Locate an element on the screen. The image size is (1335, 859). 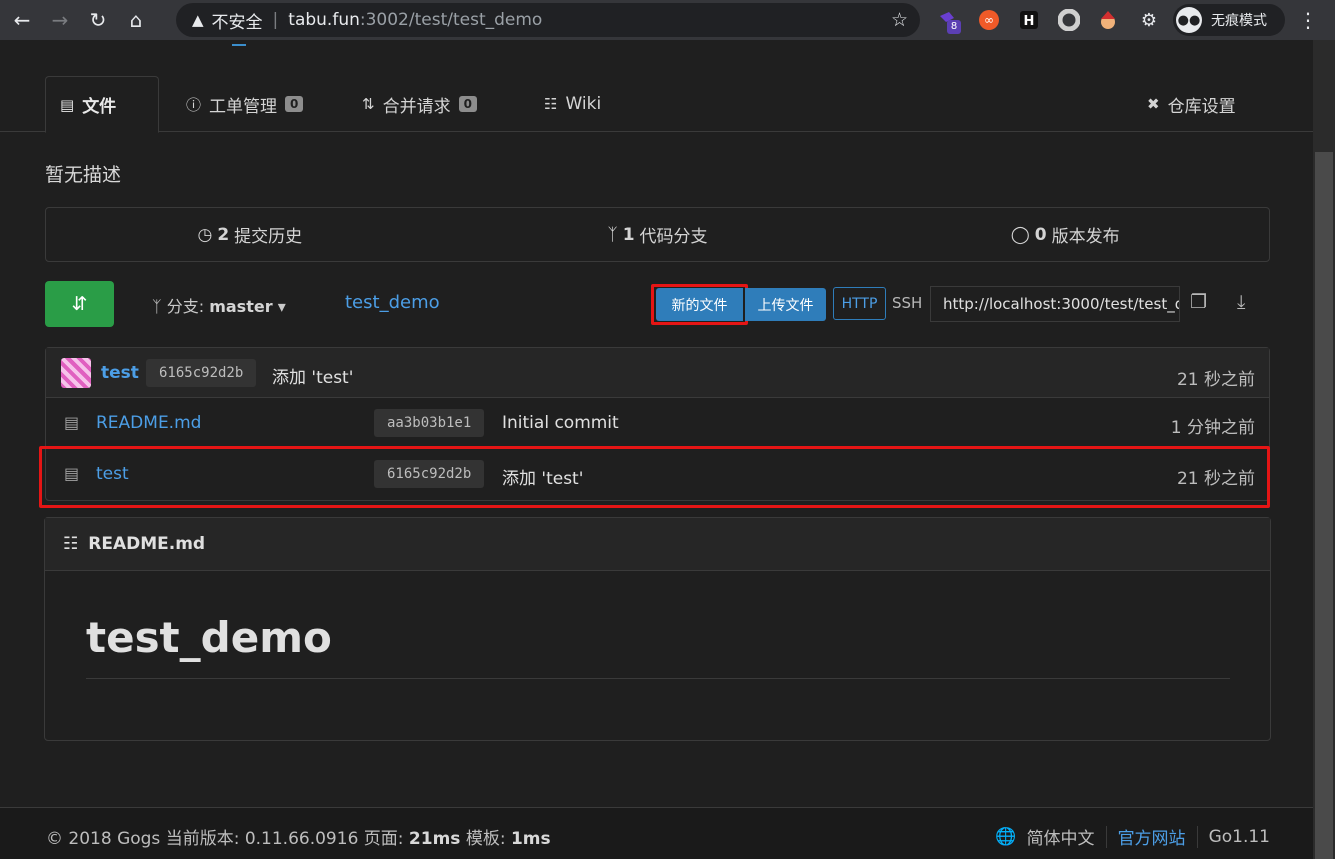
official-site-link: 官方网站 is located at coordinates (1152, 836).